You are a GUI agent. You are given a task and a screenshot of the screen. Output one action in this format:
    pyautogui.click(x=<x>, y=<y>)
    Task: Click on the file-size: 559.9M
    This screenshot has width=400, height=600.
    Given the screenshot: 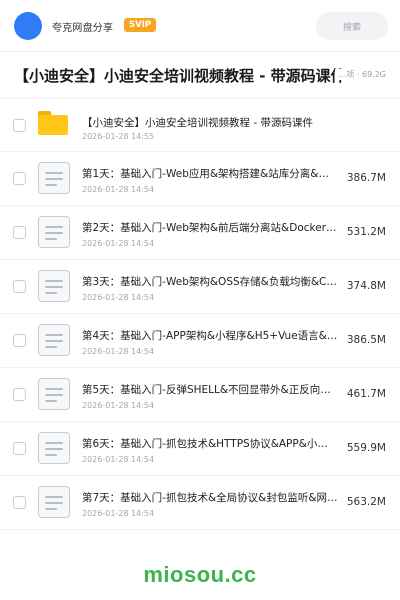 What is the action you would take?
    pyautogui.click(x=366, y=448)
    